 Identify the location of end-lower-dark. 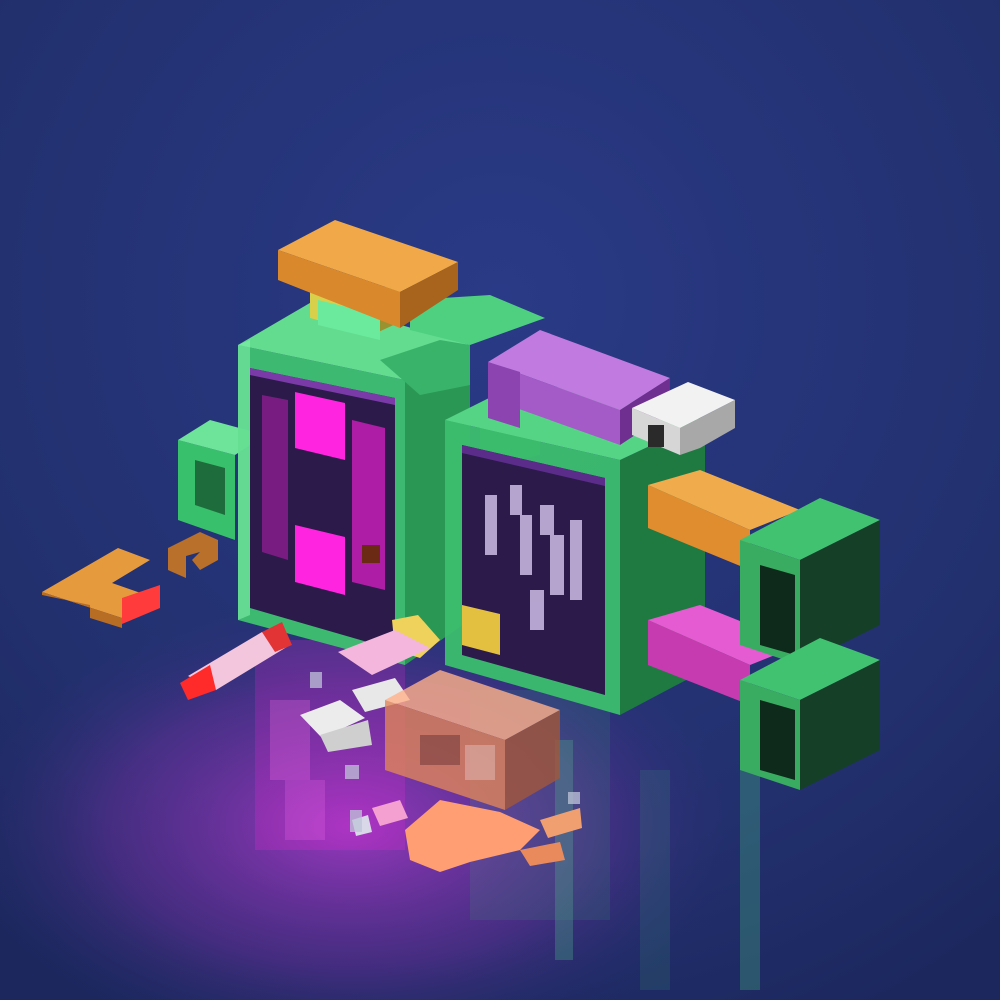
(777, 740).